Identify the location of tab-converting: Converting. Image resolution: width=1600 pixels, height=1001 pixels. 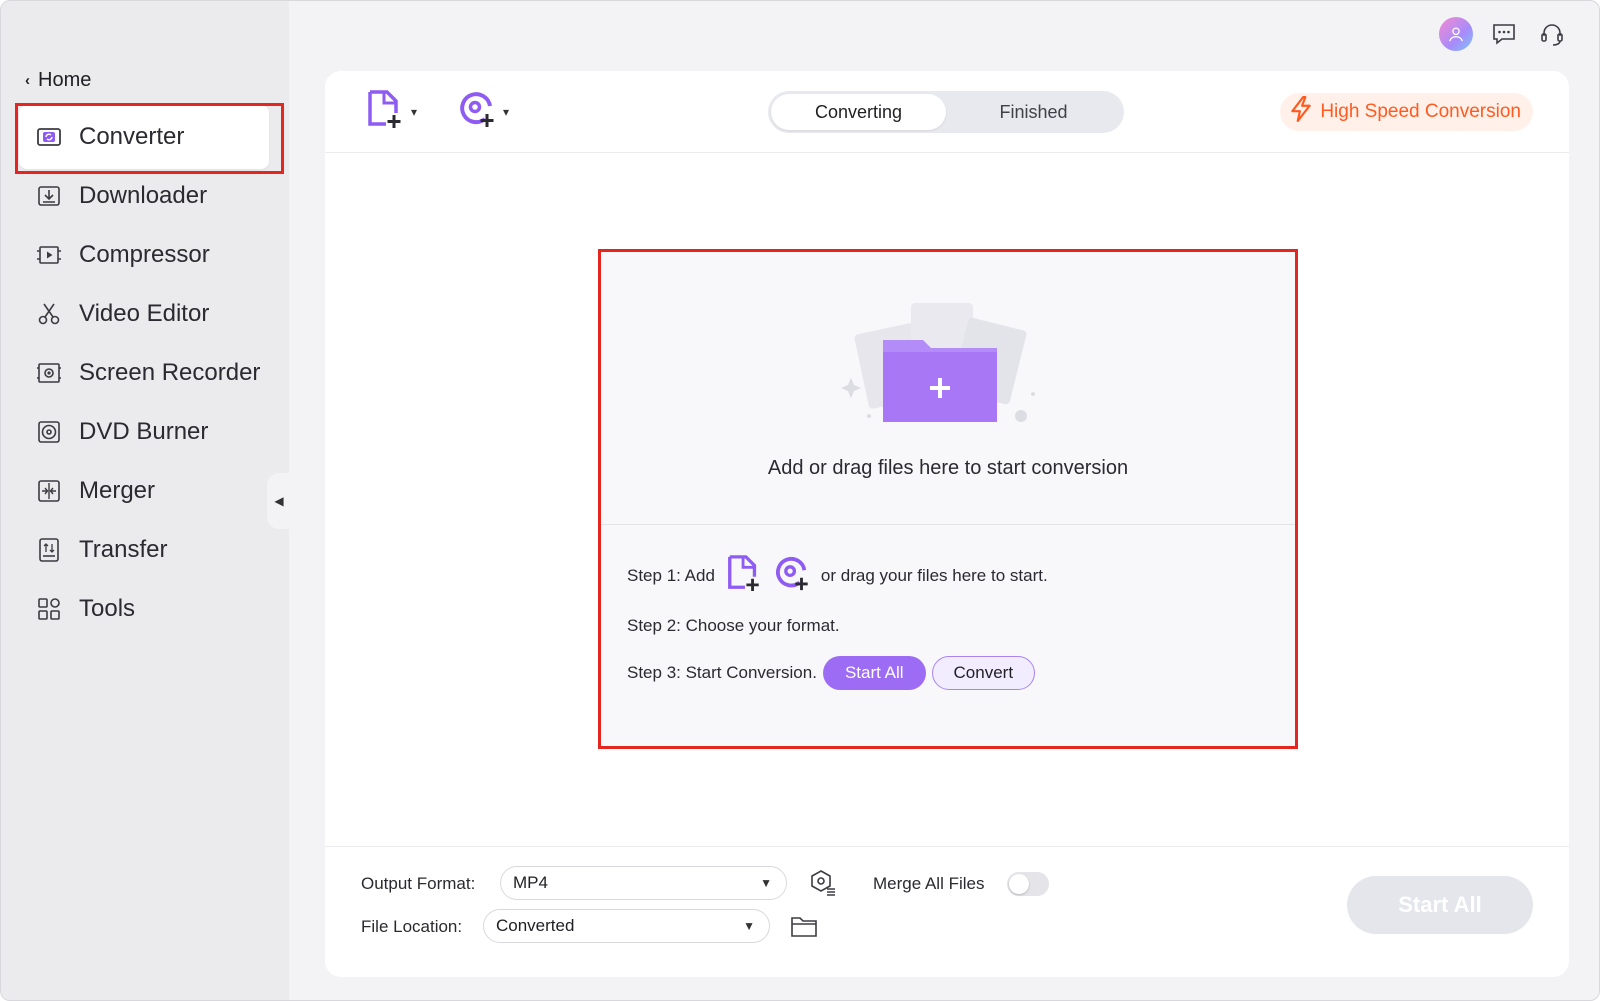
(858, 112).